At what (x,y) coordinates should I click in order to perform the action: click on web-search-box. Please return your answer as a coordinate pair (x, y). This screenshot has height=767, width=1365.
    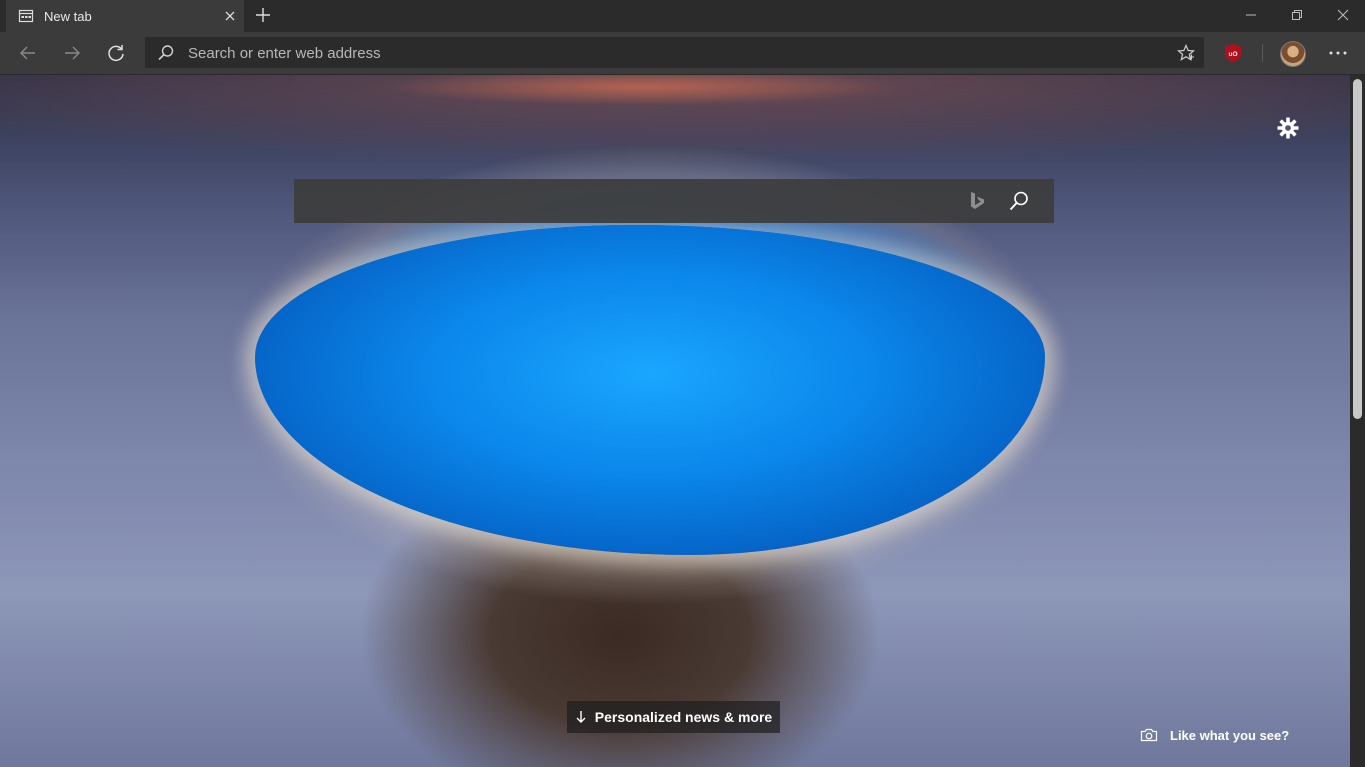
    Looking at the image, I should click on (674, 201).